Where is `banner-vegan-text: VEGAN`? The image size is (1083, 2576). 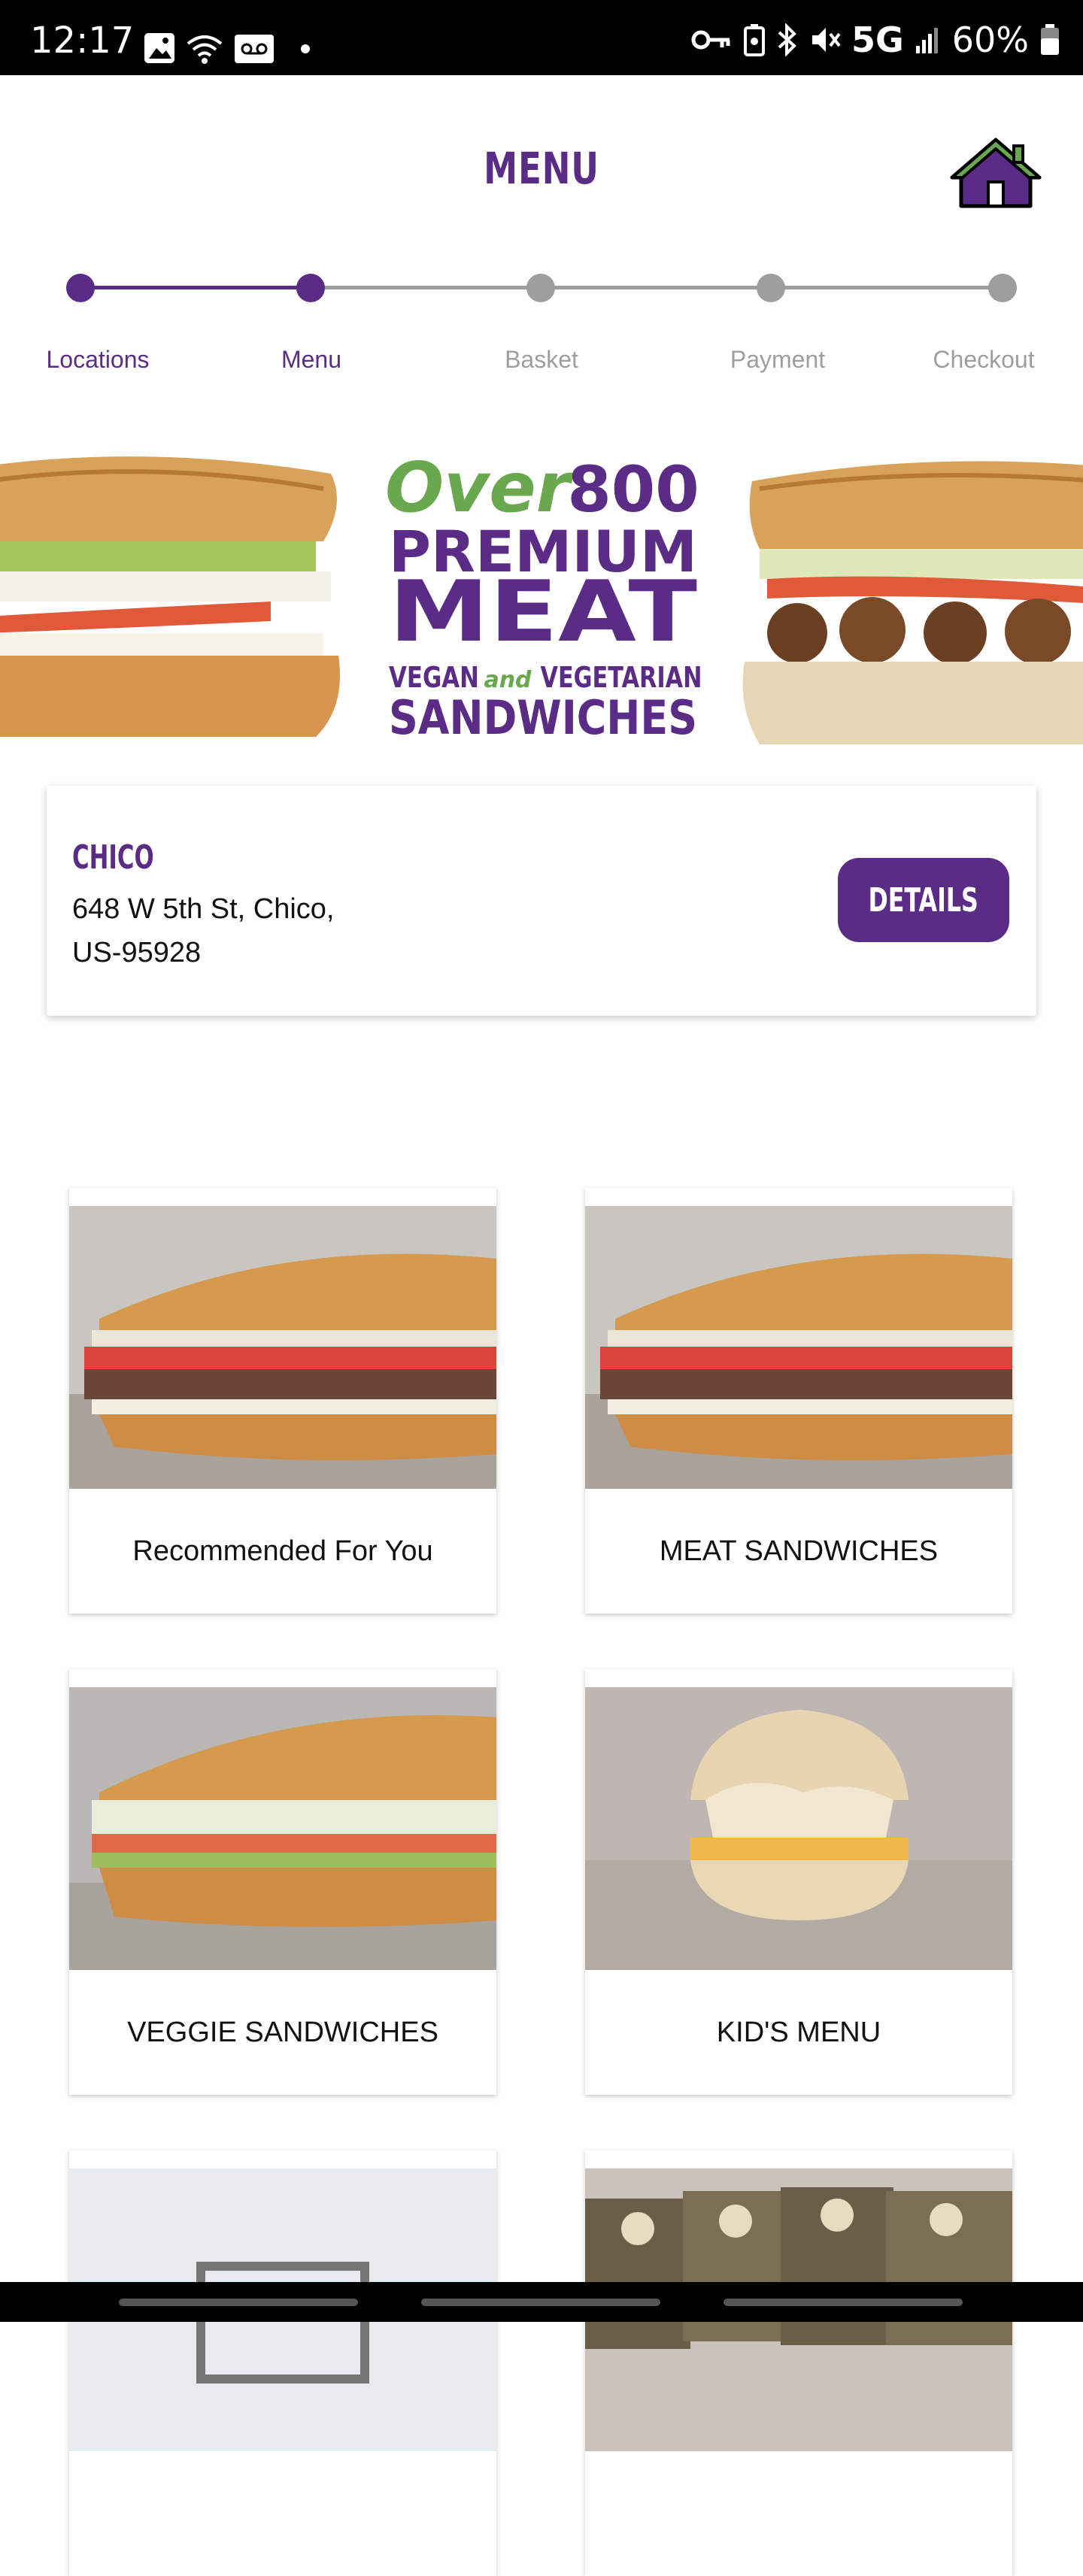
banner-vegan-text: VEGAN is located at coordinates (434, 677).